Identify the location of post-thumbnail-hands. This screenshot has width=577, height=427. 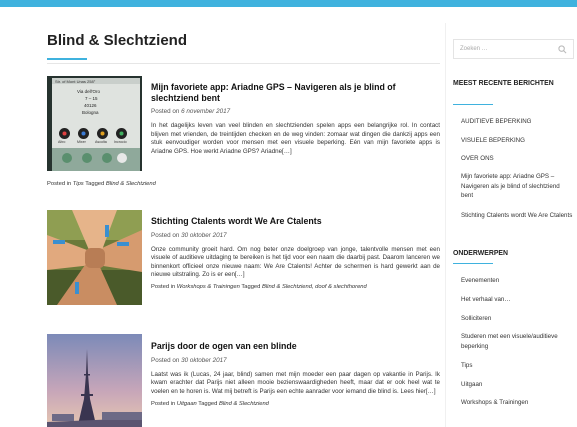
(94, 257).